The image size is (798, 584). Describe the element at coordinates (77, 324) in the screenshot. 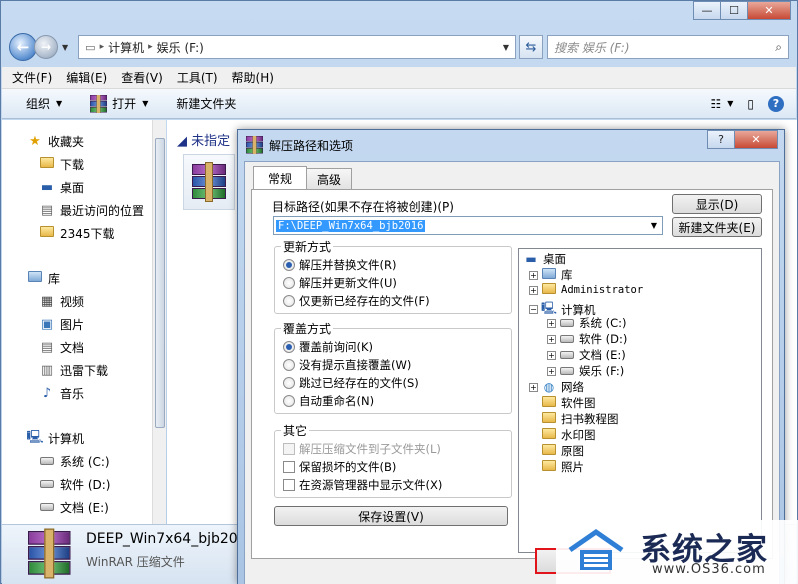

I see `sidebar-item-pictures: ▣ 图片` at that location.